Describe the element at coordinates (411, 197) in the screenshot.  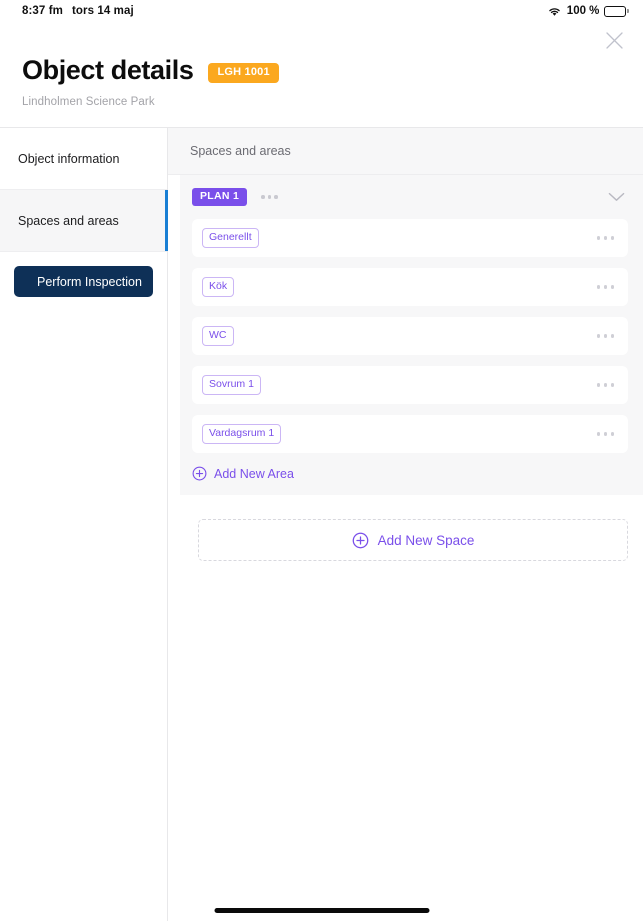
I see `plan-header: PLAN 1` at that location.